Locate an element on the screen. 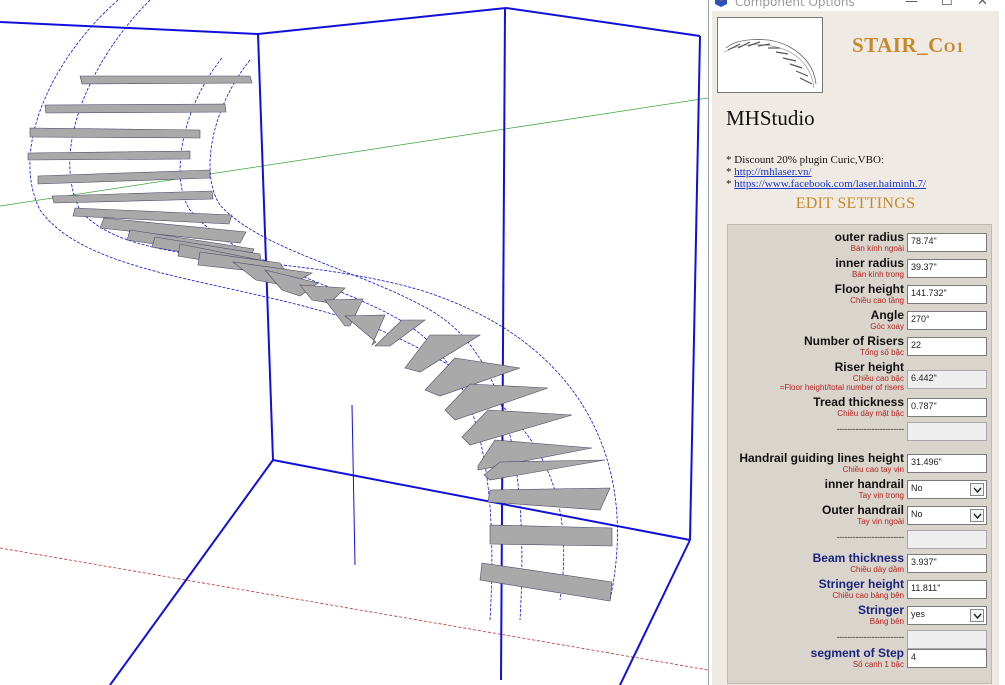 The height and width of the screenshot is (685, 1005). stringer-height-label: Stringer height is located at coordinates (861, 584).